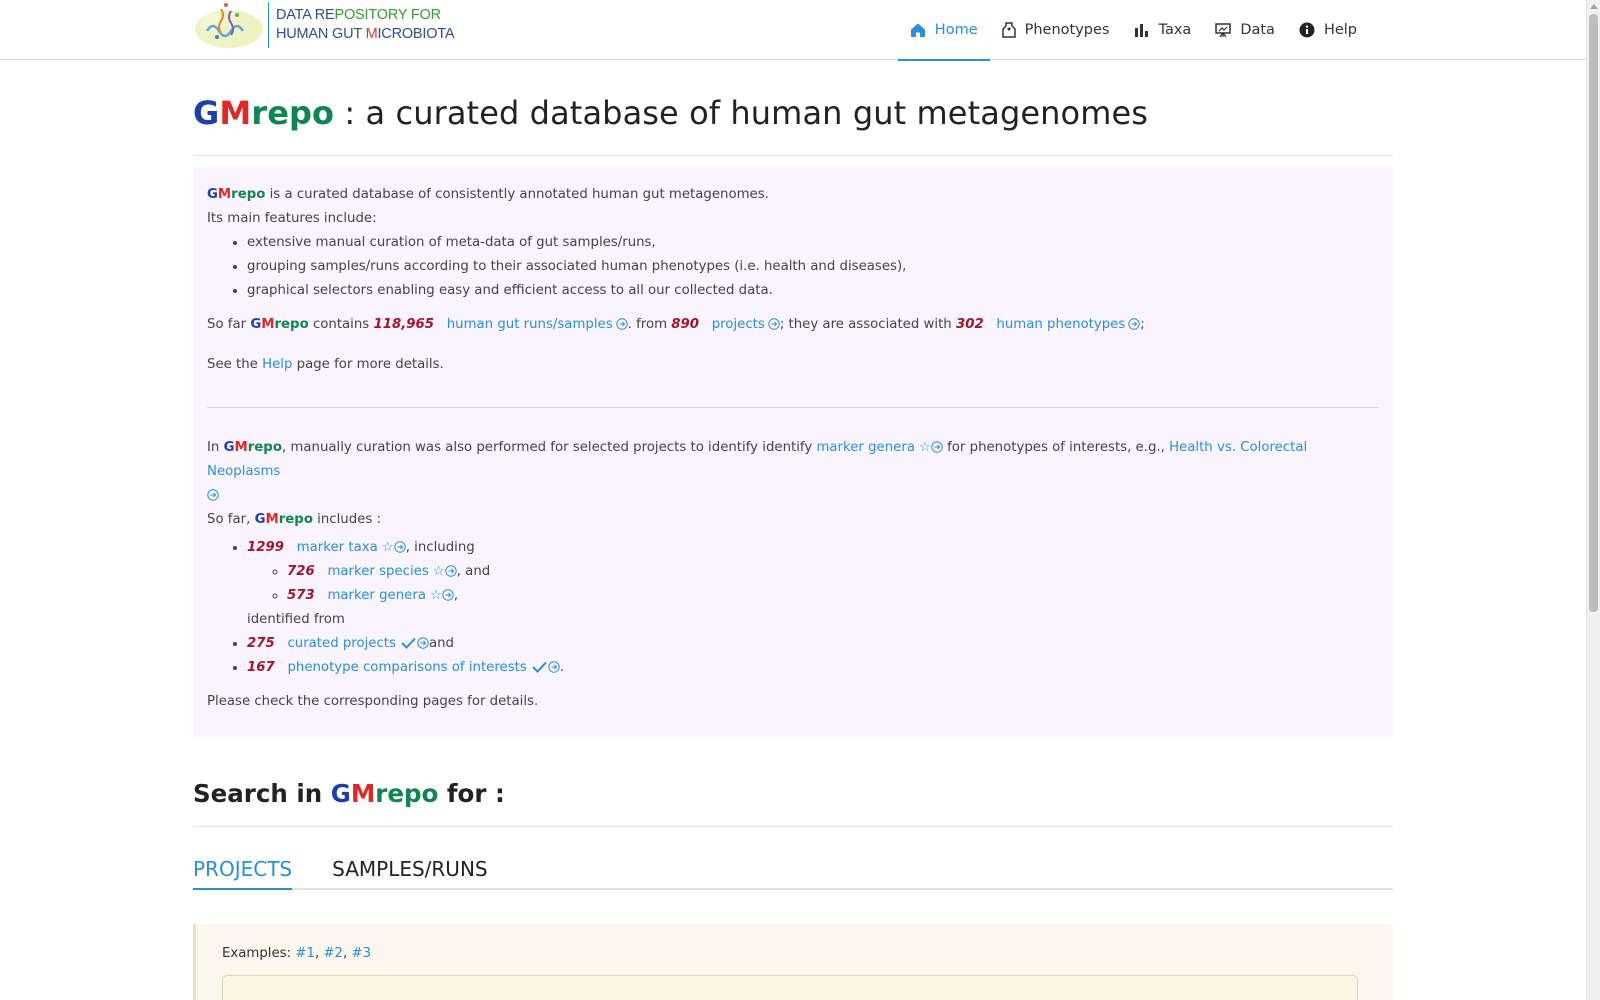 Image resolution: width=1600 pixels, height=1000 pixels. Describe the element at coordinates (793, 782) in the screenshot. I see `search-heading: Search in GMrepo for :` at that location.